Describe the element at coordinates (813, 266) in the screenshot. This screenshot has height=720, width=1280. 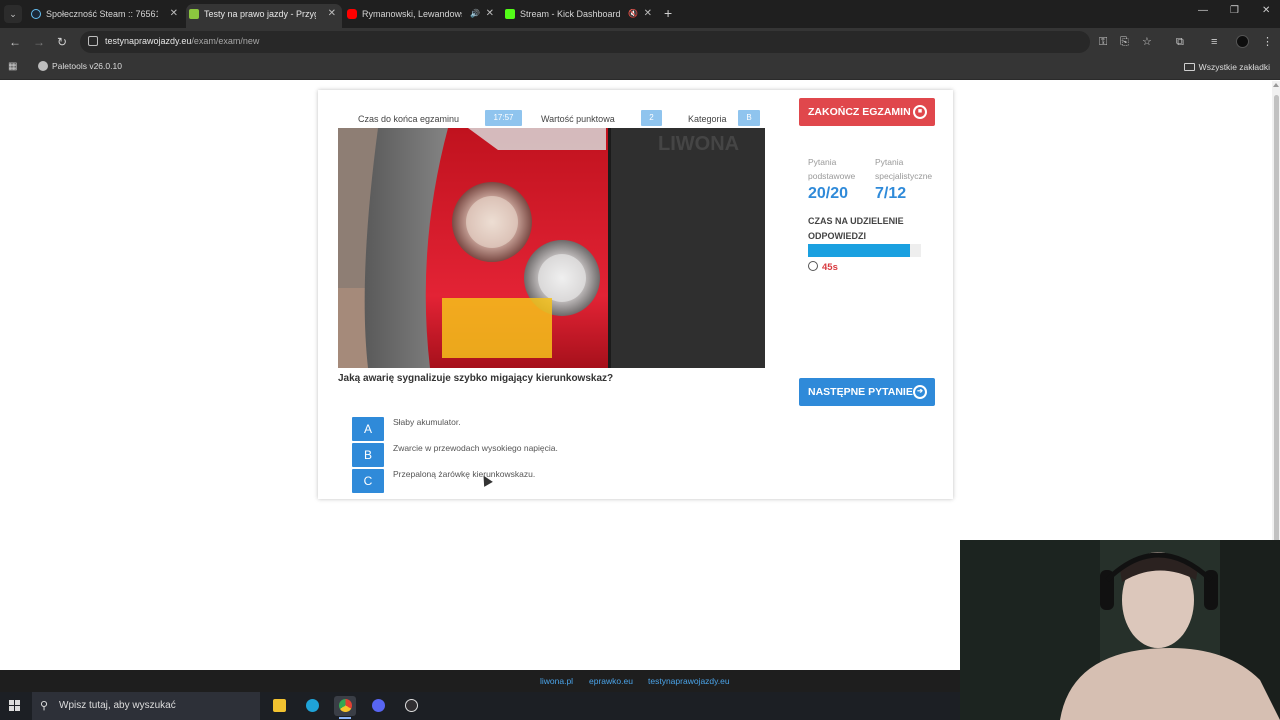
I see `clock-icon` at that location.